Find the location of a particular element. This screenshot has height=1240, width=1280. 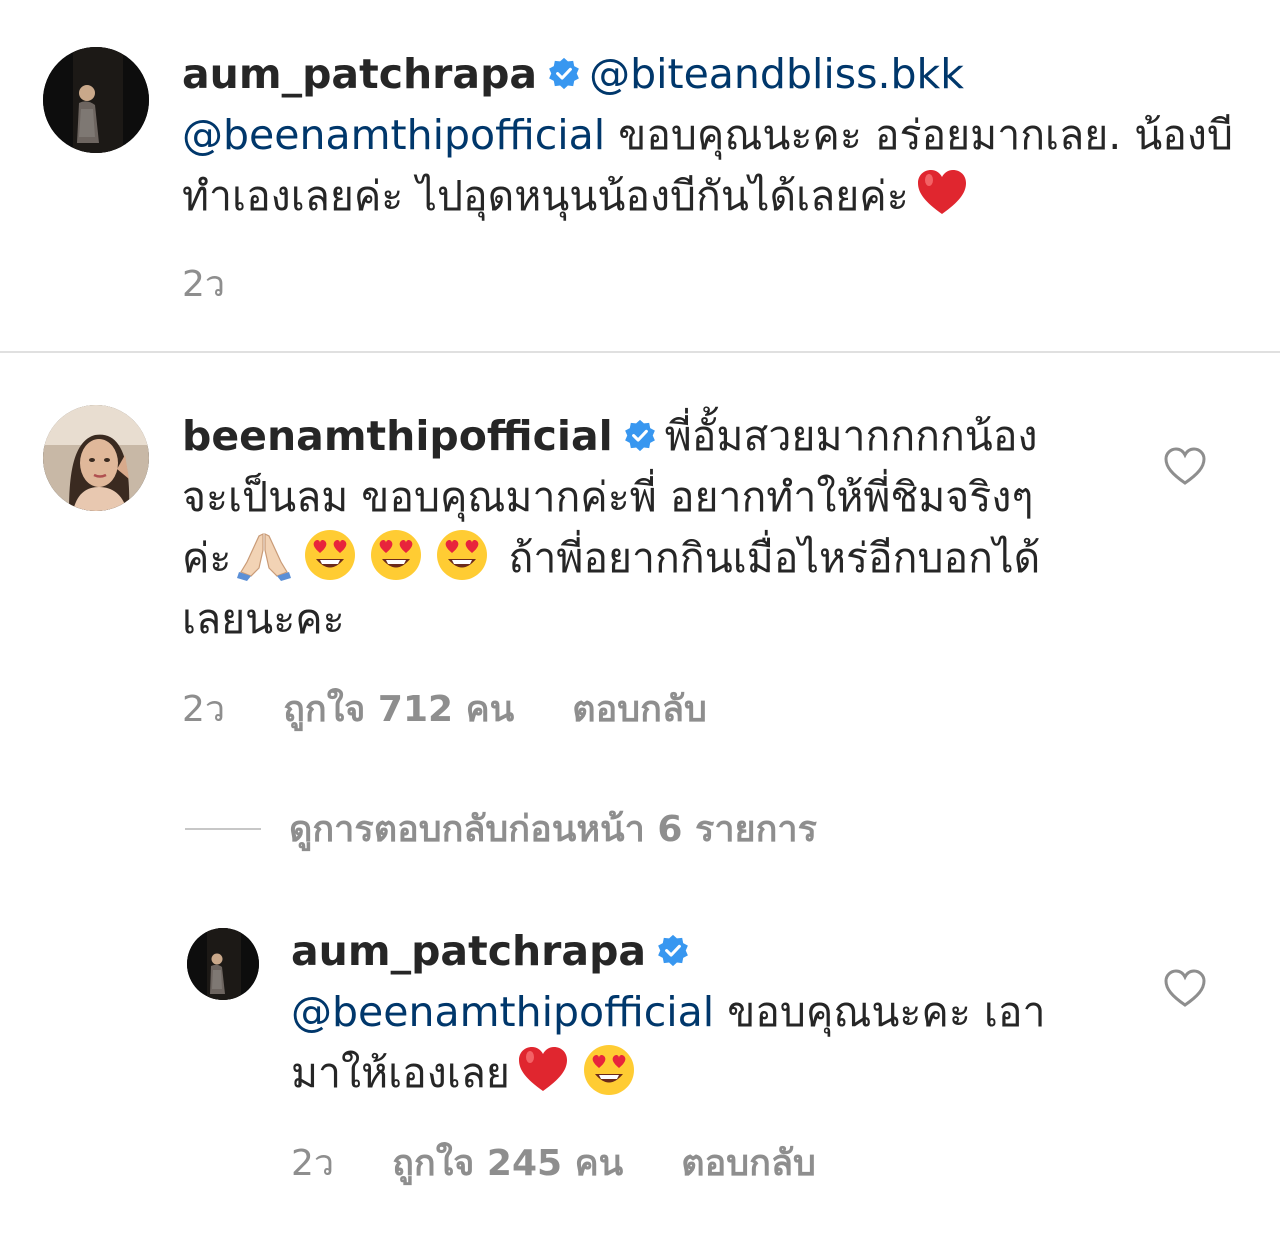

comment-1-time: 2ว is located at coordinates (204, 284).